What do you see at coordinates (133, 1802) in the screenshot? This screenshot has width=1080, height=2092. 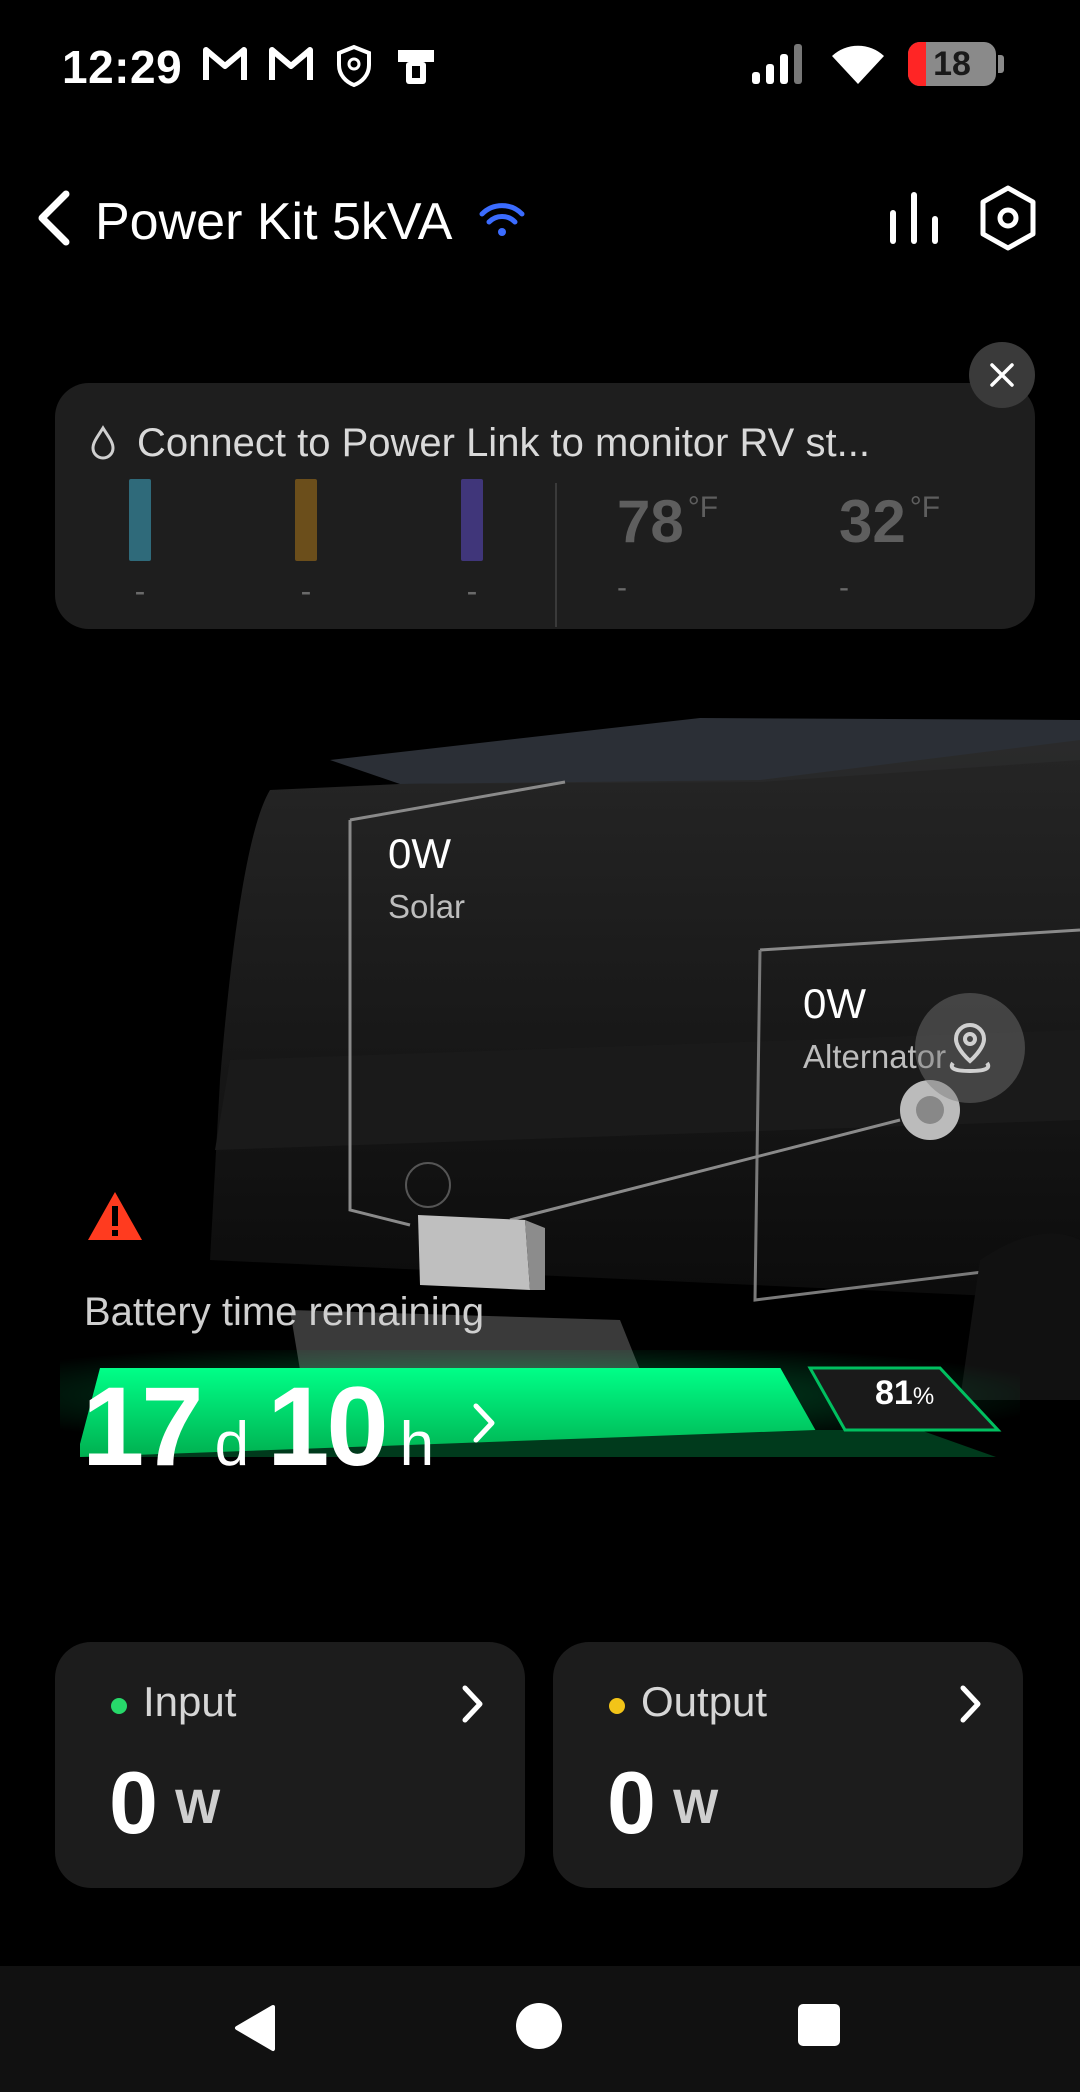 I see `input-value: 0` at bounding box center [133, 1802].